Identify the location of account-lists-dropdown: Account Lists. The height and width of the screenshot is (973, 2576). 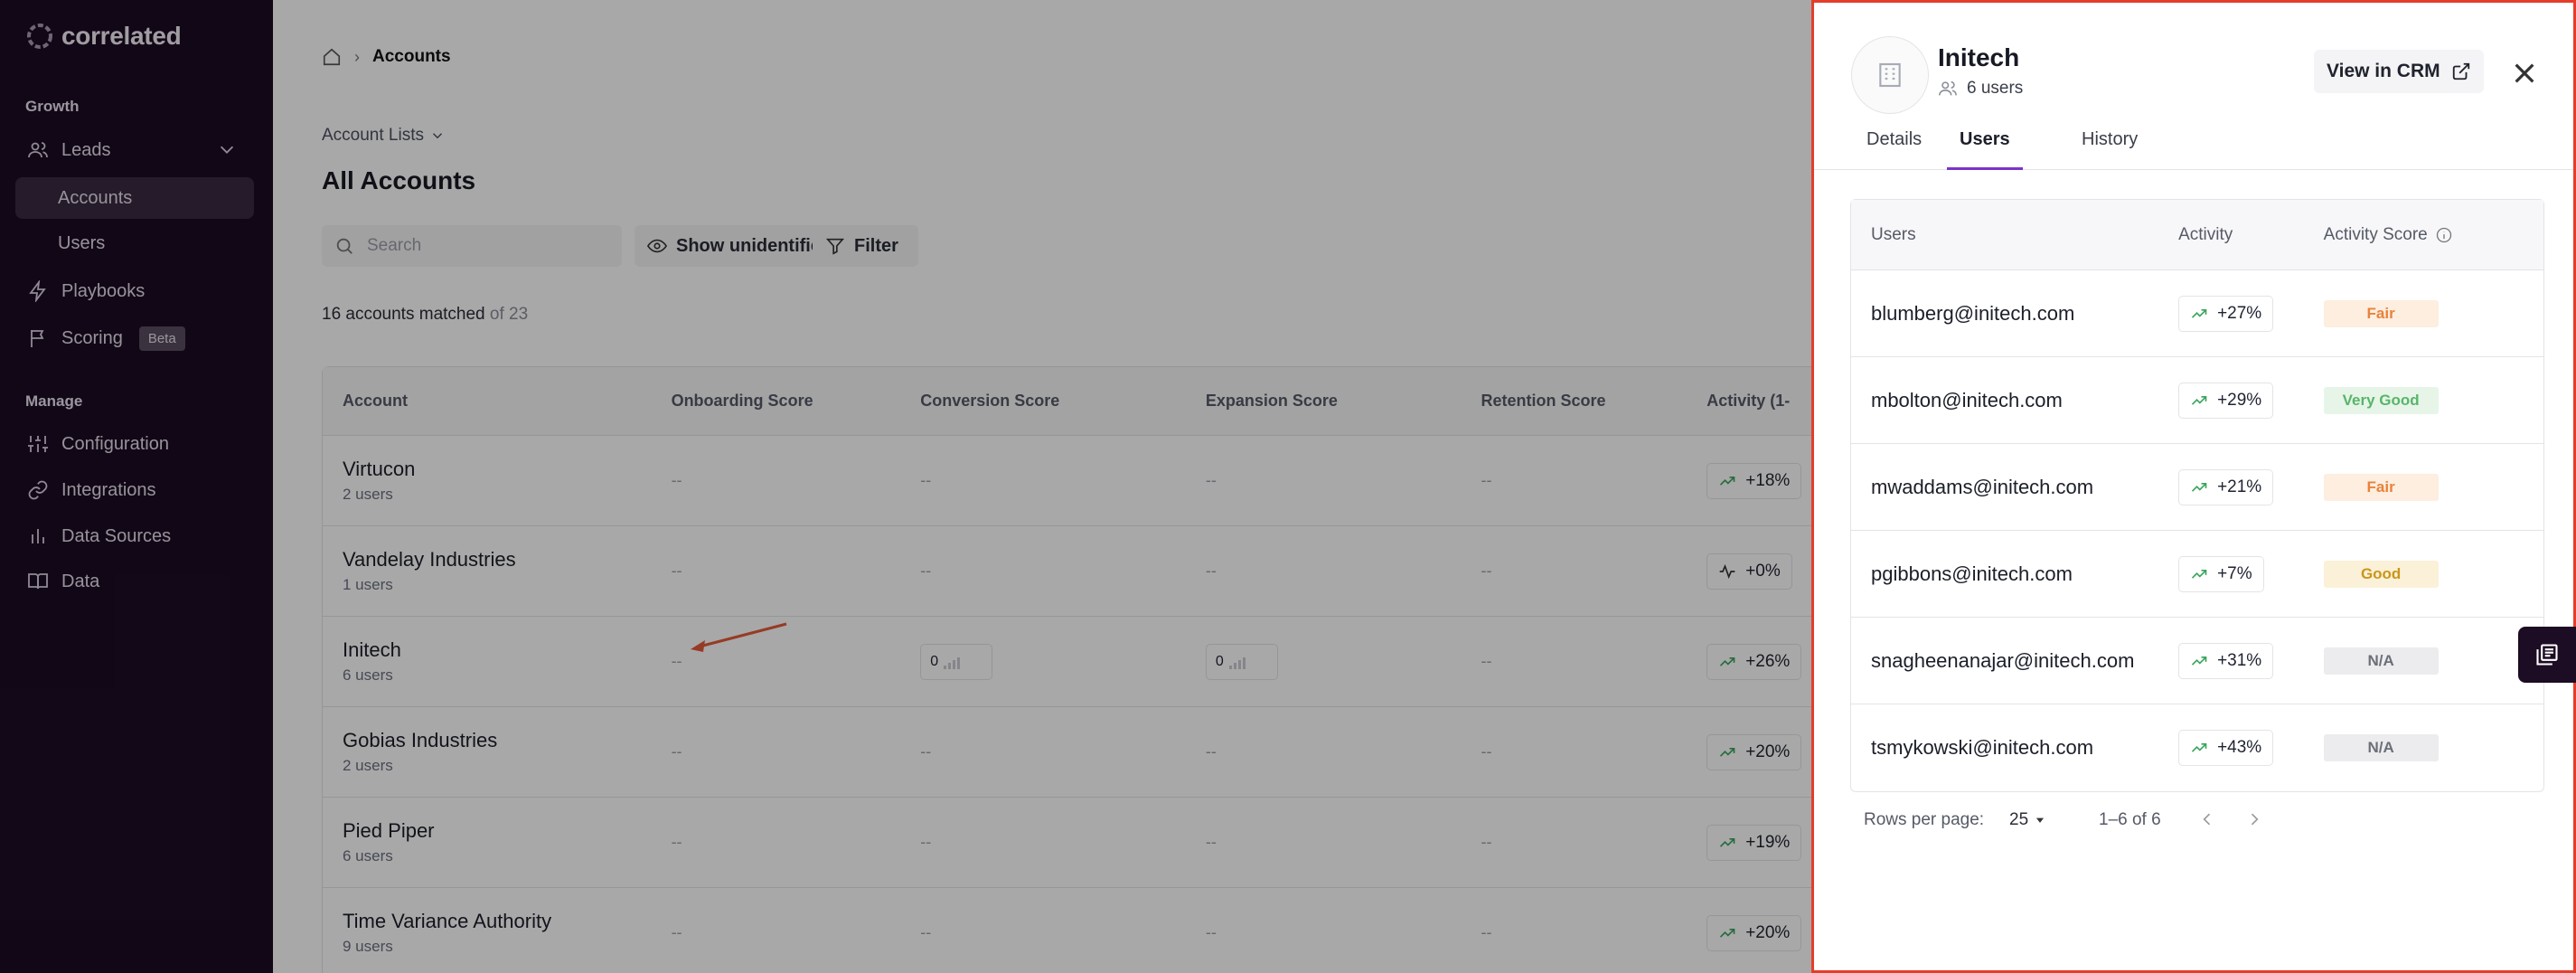
(384, 136).